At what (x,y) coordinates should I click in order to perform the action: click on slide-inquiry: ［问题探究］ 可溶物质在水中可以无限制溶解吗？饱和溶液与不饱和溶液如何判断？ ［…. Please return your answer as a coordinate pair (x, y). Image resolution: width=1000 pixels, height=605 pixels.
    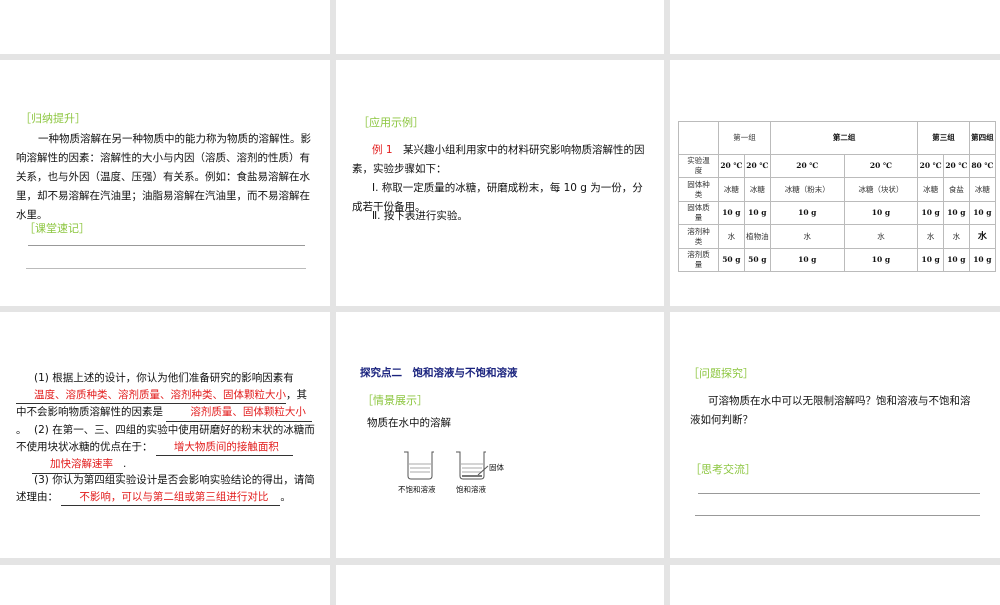
    Looking at the image, I should click on (835, 435).